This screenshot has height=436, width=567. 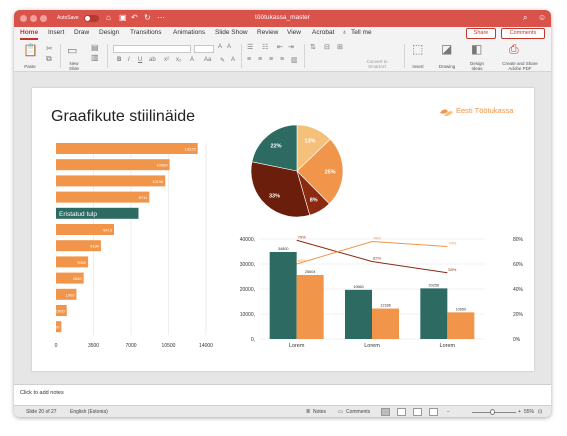 What do you see at coordinates (518, 290) in the screenshot?
I see `y-right-tick-label: 40%` at bounding box center [518, 290].